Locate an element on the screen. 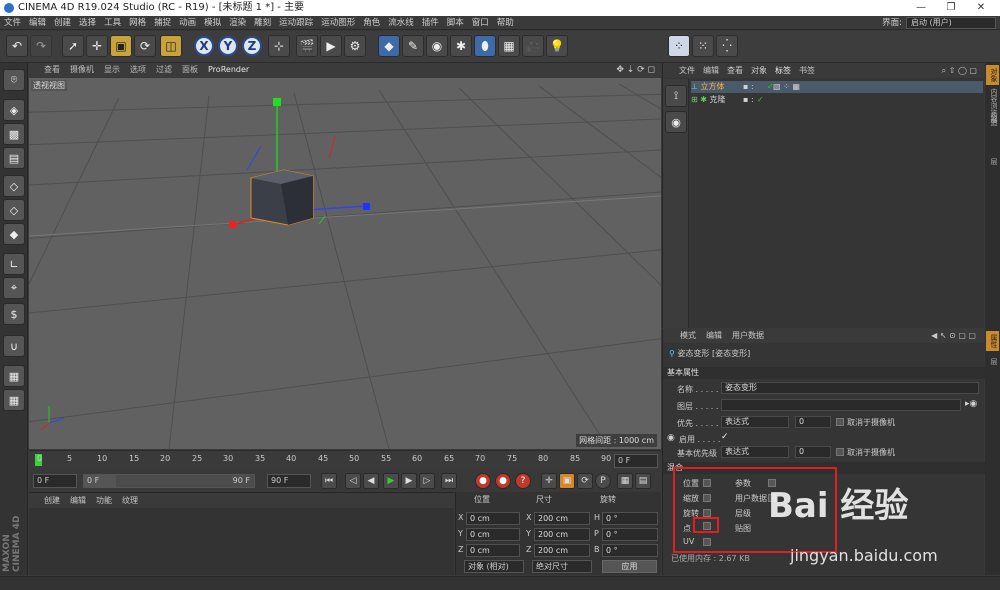 The width and height of the screenshot is (1000, 590). enabled-check: ✓ is located at coordinates (760, 100).